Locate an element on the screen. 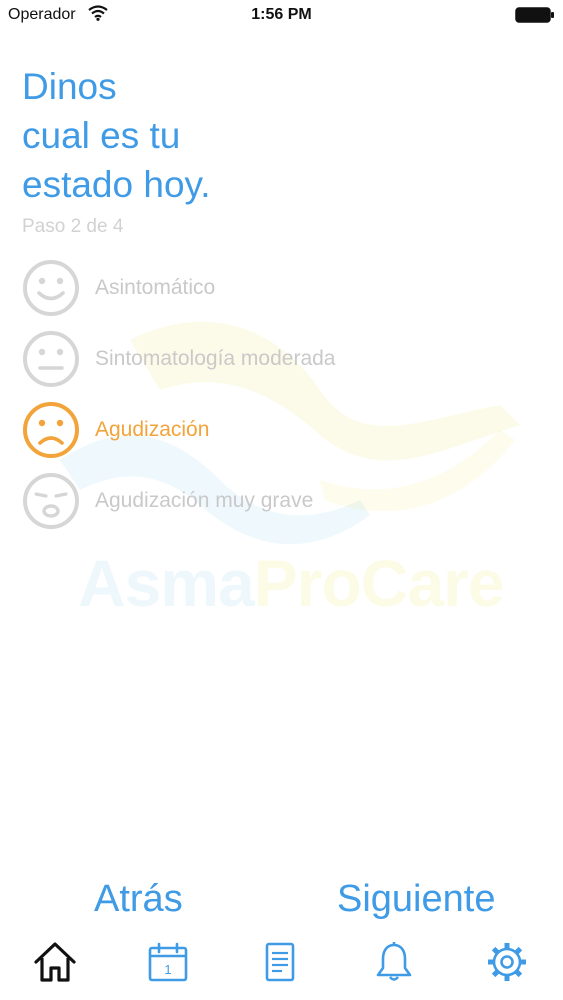 The image size is (563, 1000). title-line: Dinos is located at coordinates (69, 86).